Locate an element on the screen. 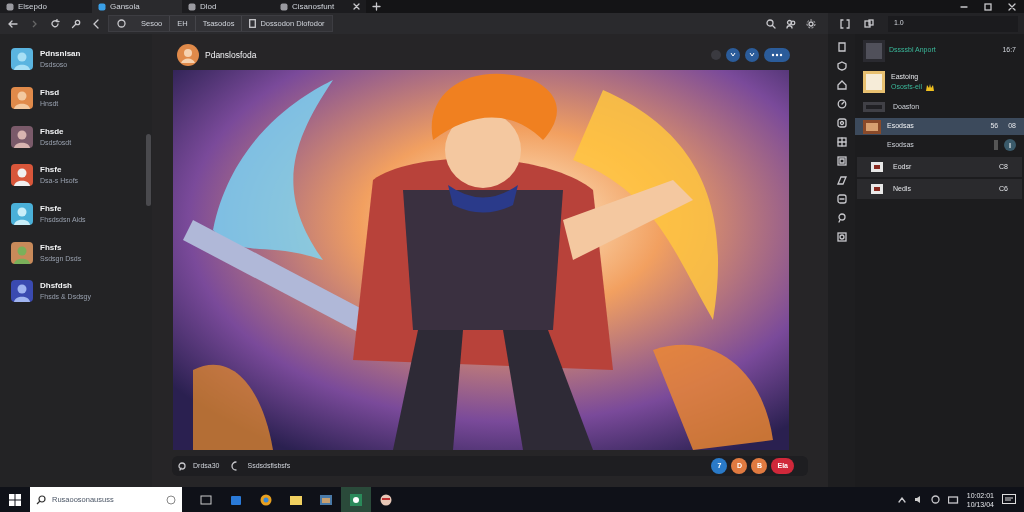 The height and width of the screenshot is (512, 1024). folder-icon is located at coordinates (296, 499).